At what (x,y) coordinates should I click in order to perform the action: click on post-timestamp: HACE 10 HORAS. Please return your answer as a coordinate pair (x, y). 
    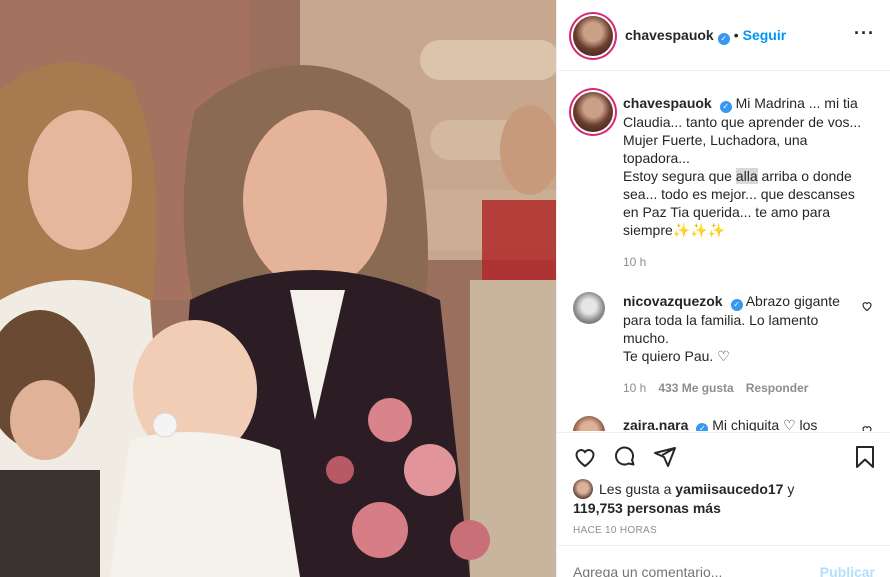
    Looking at the image, I should click on (615, 530).